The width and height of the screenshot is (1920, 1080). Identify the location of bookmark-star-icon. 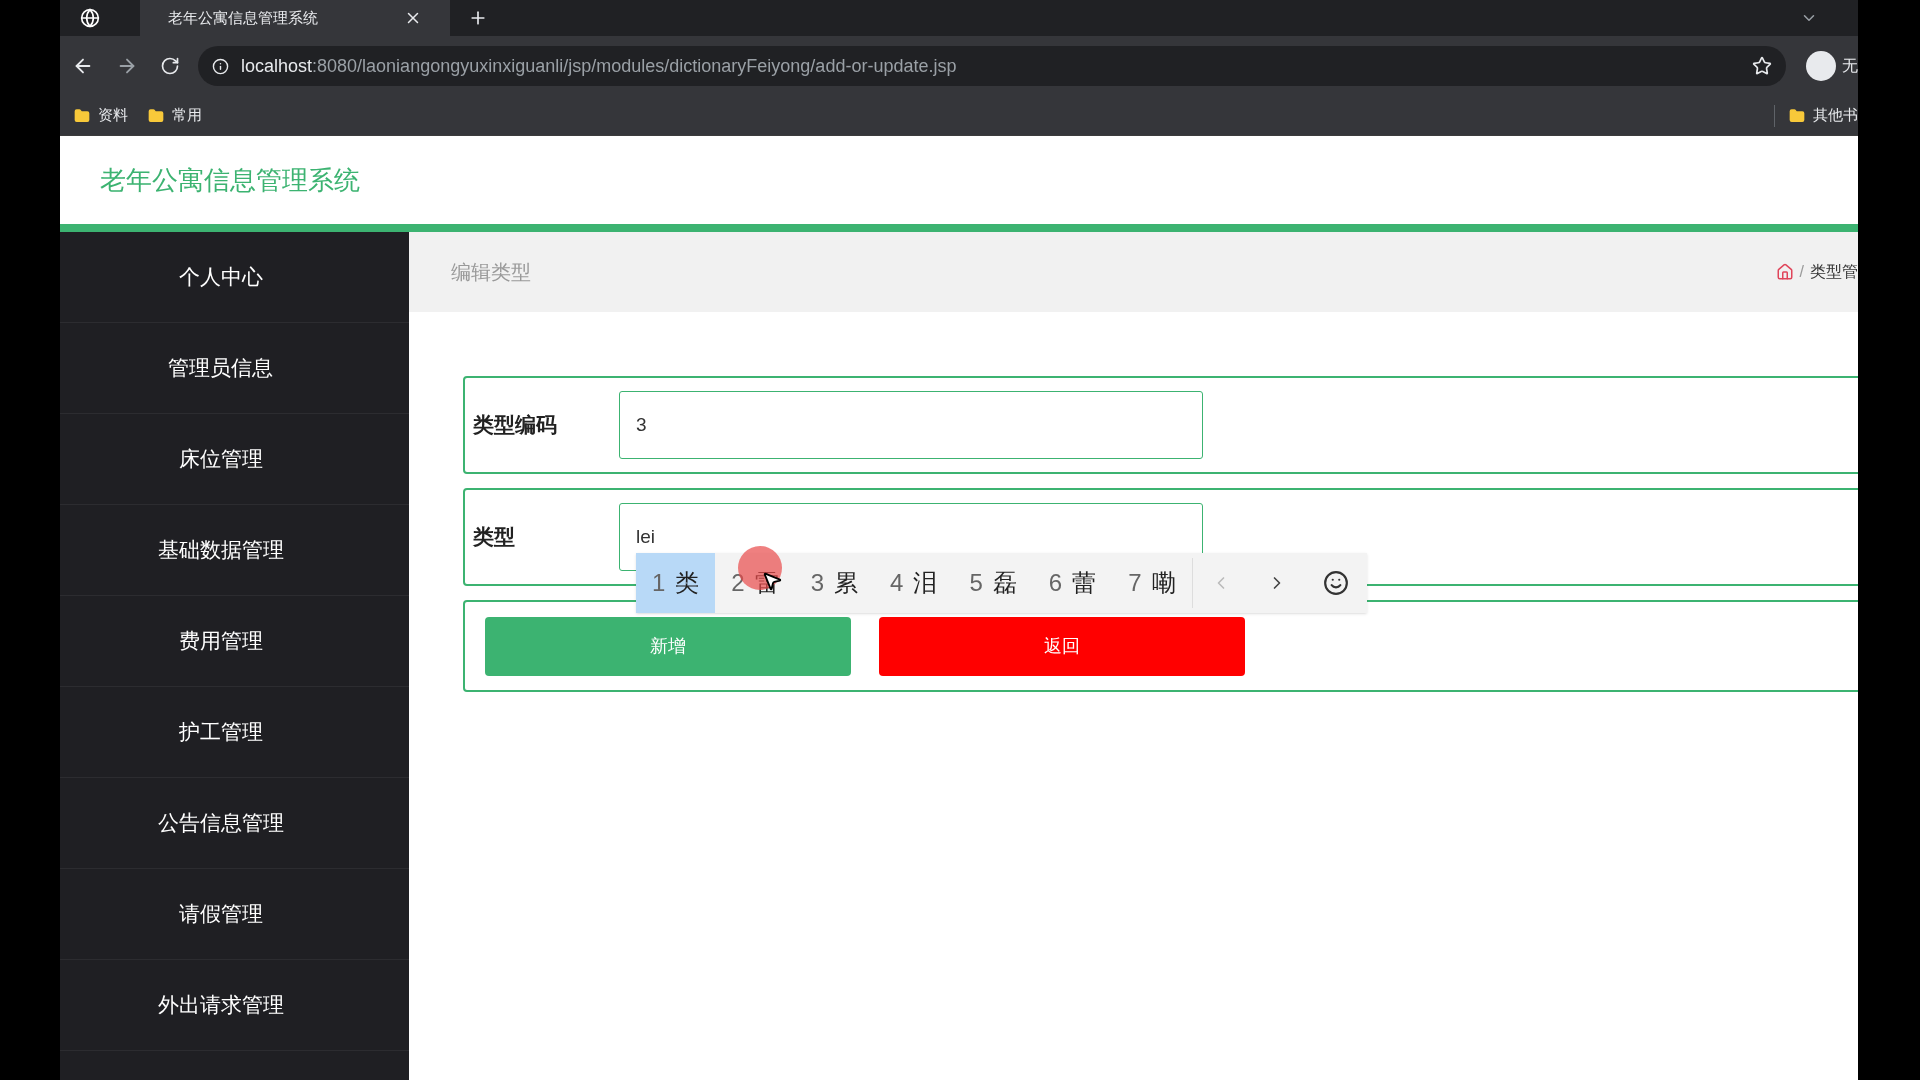
(1762, 66).